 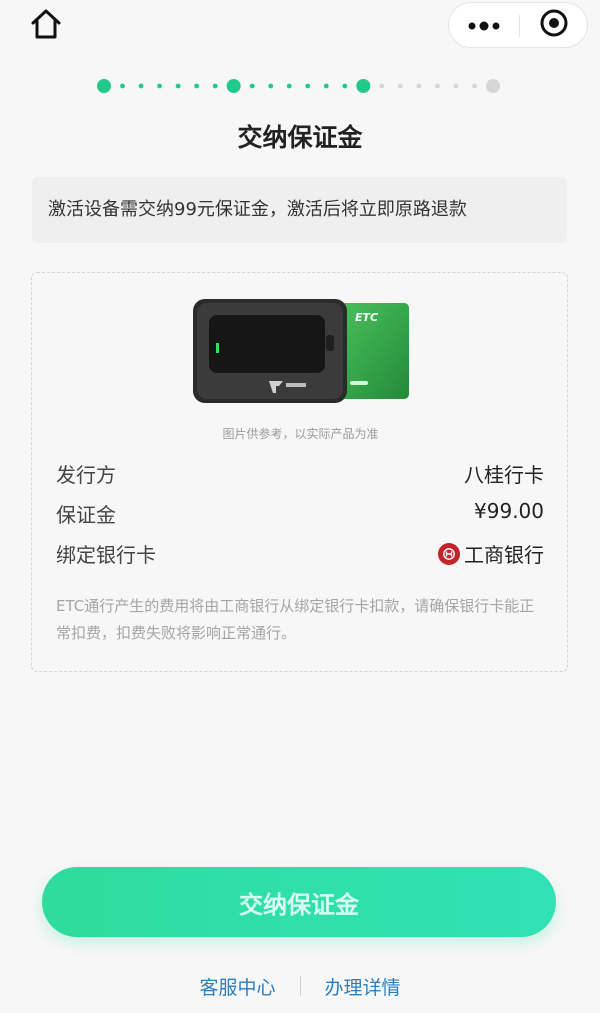 What do you see at coordinates (300, 86) in the screenshot?
I see `progress-steps` at bounding box center [300, 86].